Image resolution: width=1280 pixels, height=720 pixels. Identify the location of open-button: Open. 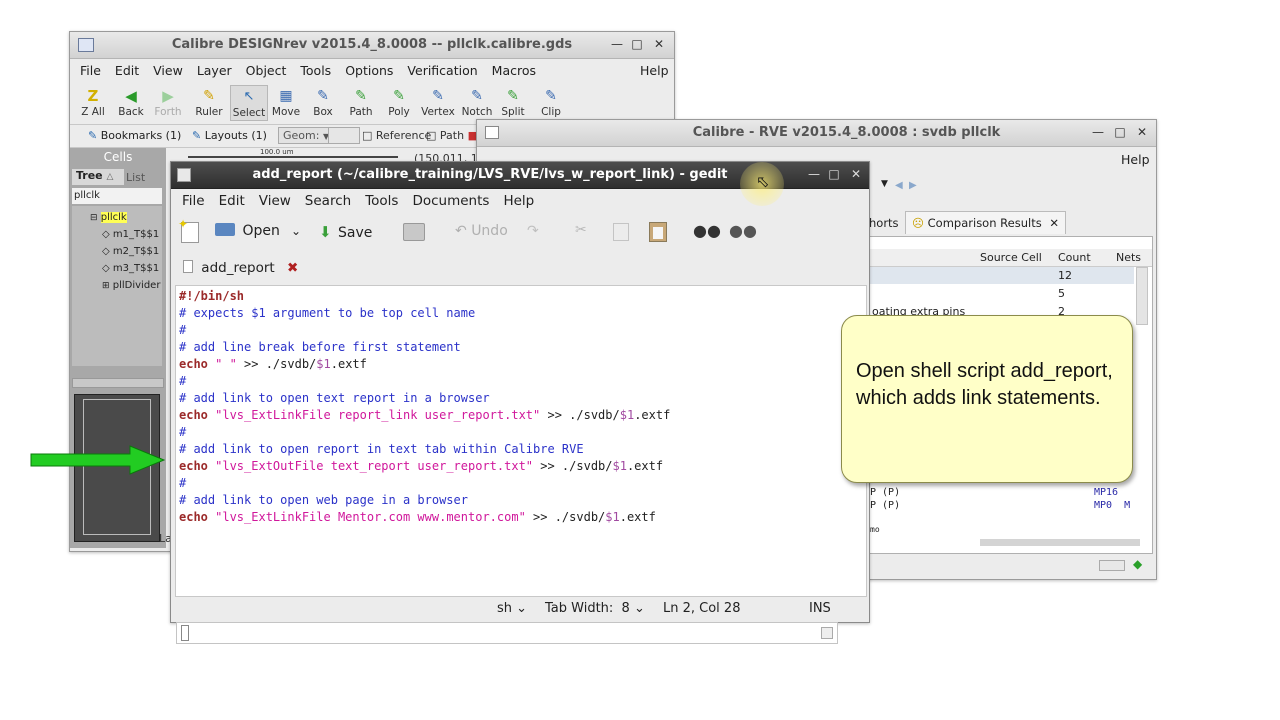
(247, 231).